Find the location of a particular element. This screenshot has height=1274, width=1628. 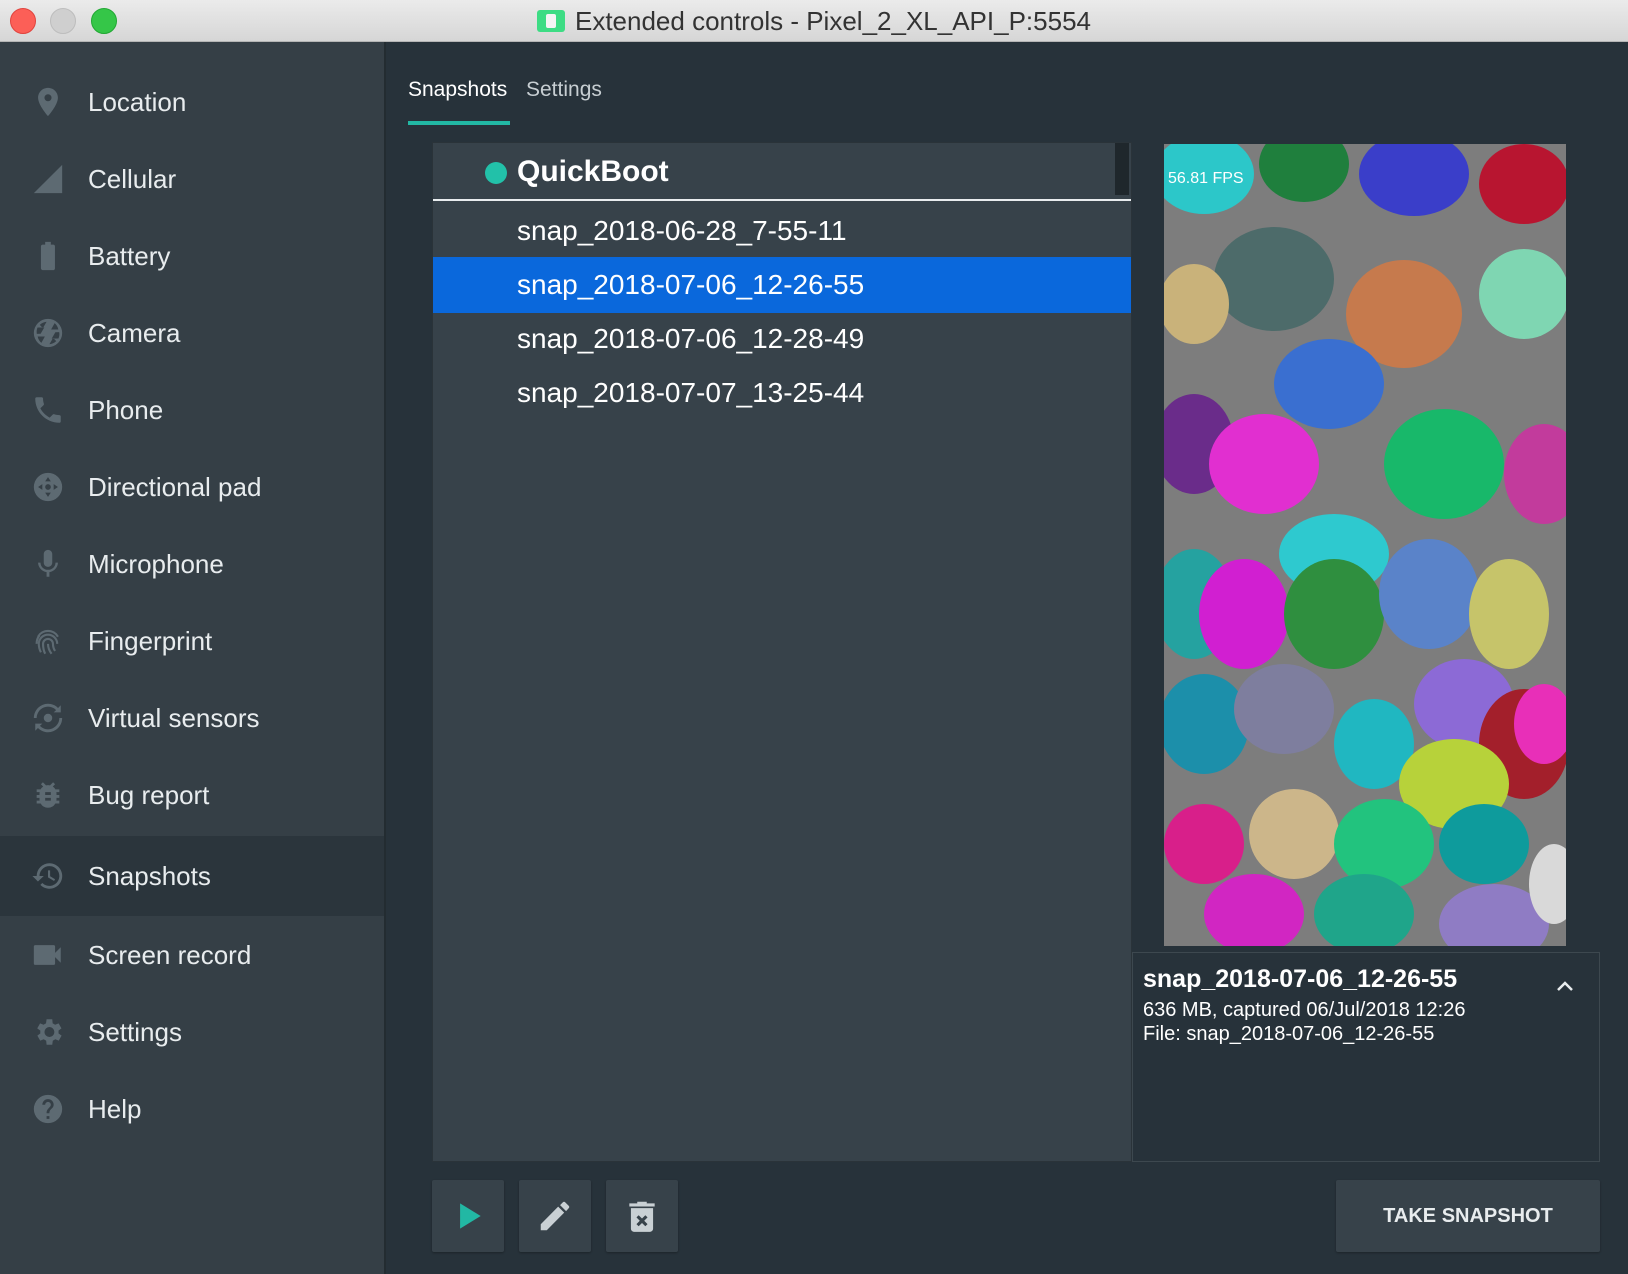

sidebar-item-microphone: Microphone is located at coordinates (192, 564).